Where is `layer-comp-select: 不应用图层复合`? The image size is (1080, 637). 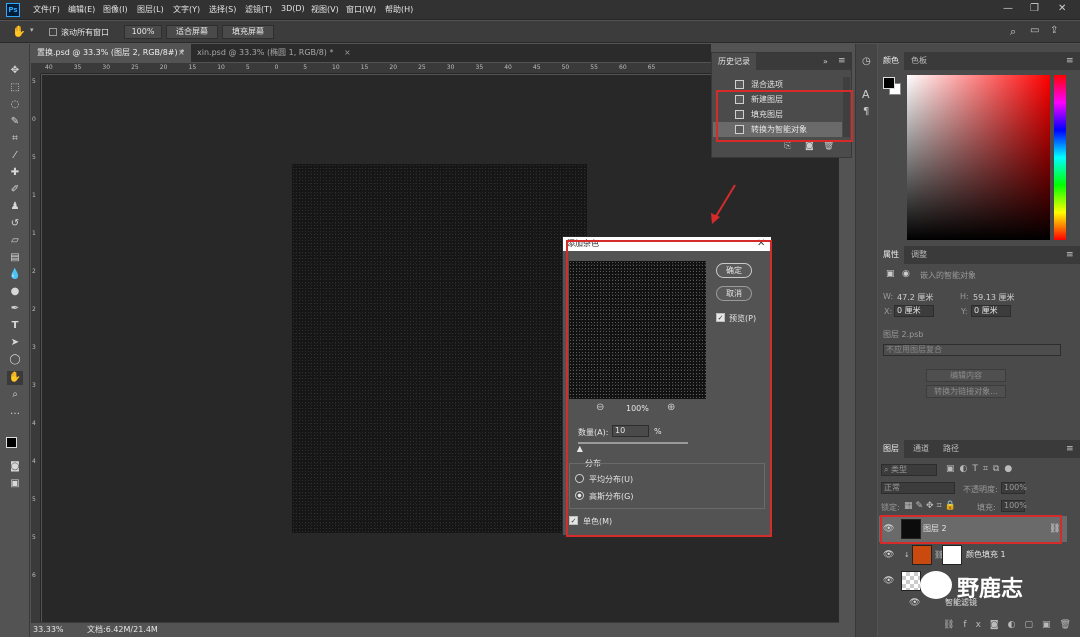 layer-comp-select: 不应用图层复合 is located at coordinates (972, 350).